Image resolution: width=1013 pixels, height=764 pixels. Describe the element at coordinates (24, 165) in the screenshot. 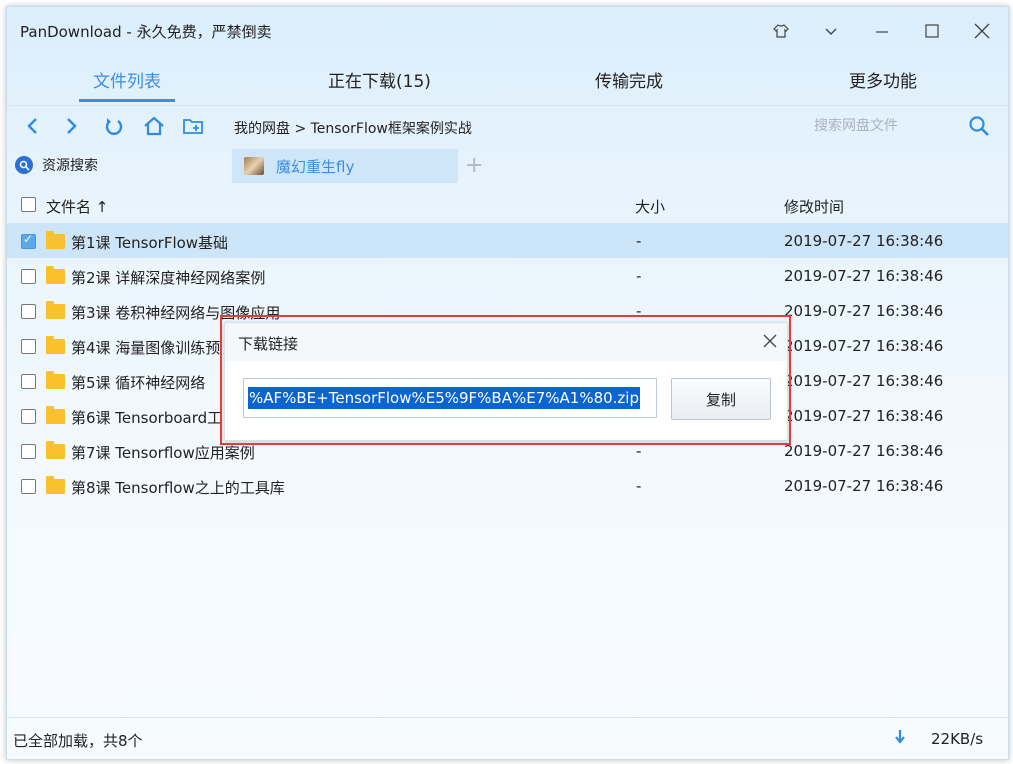

I see `resource-search-icon` at that location.